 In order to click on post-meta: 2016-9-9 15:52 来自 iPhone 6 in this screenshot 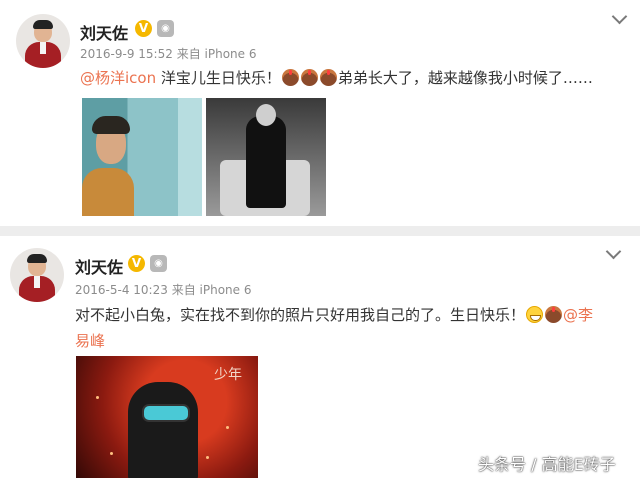, I will do `click(168, 53)`.